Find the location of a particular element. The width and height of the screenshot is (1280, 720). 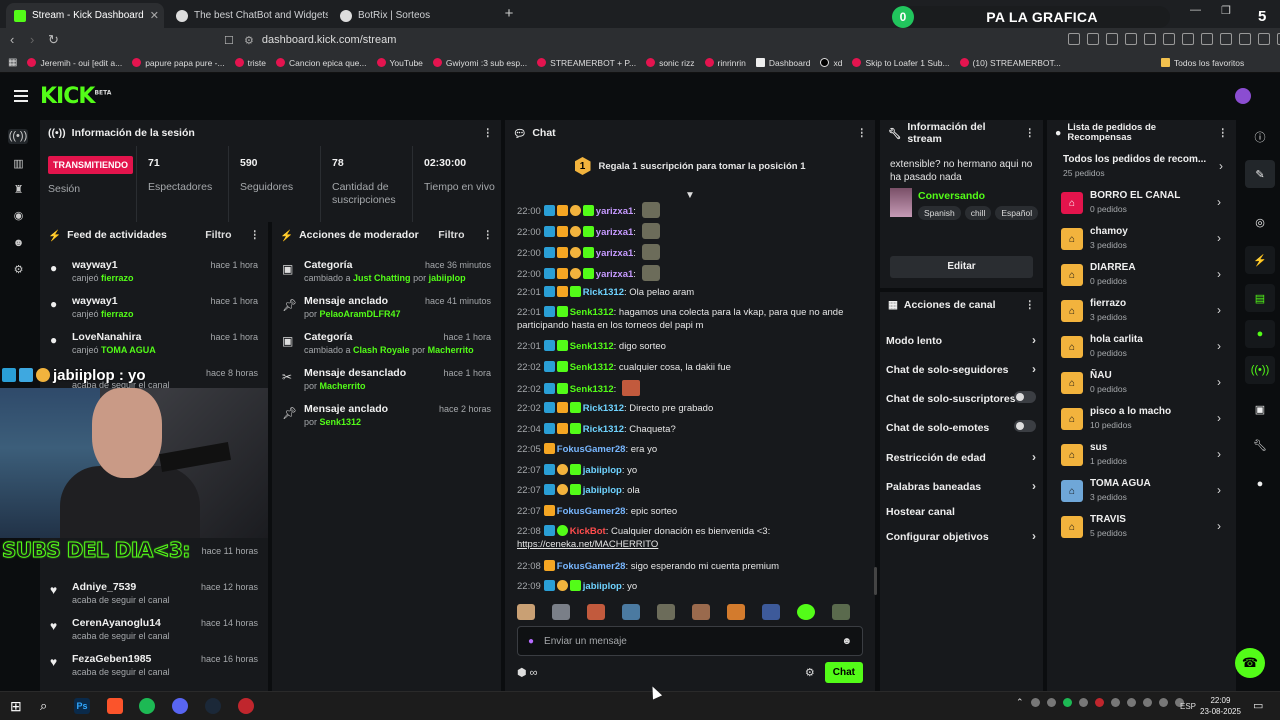

reward-item: ⌂ BORRO EL CANAL 0 pedidos › is located at coordinates (1144, 205).